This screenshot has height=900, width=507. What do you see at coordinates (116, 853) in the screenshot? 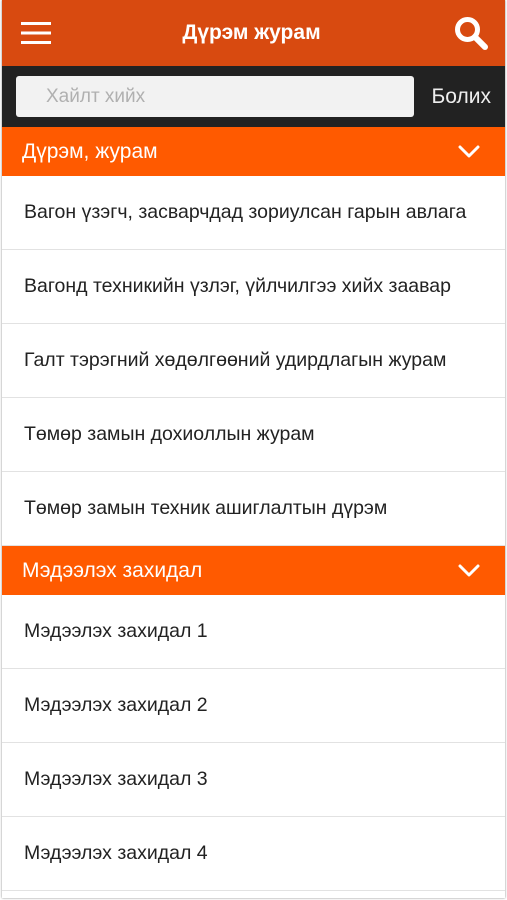
I see `list-item-label: Мэдээлэх захидал 4` at bounding box center [116, 853].